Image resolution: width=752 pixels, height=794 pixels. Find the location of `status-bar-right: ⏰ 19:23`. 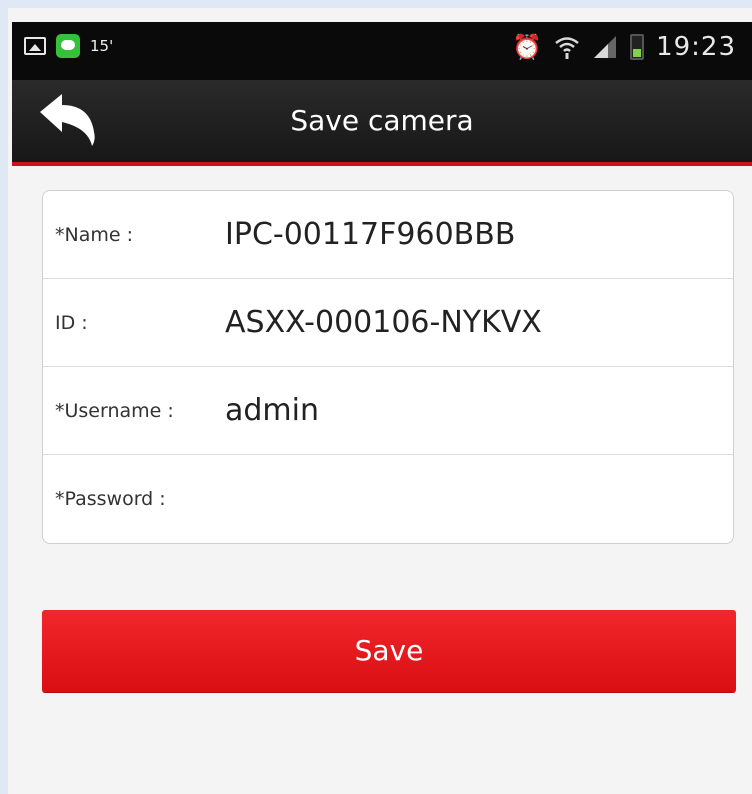

status-bar-right: ⏰ 19:23 is located at coordinates (624, 47).